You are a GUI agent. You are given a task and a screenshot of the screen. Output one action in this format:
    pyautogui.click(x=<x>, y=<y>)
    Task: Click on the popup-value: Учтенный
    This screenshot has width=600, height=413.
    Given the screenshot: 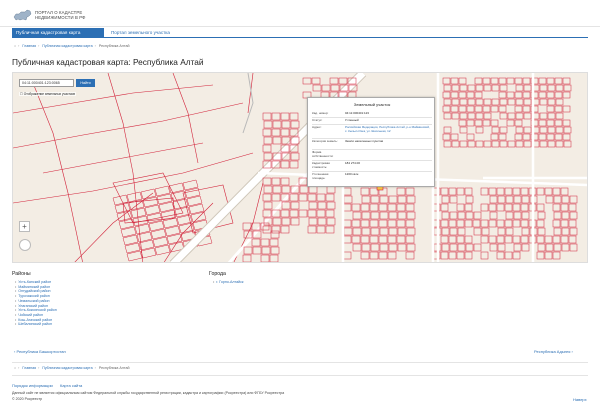 What is the action you would take?
    pyautogui.click(x=352, y=120)
    